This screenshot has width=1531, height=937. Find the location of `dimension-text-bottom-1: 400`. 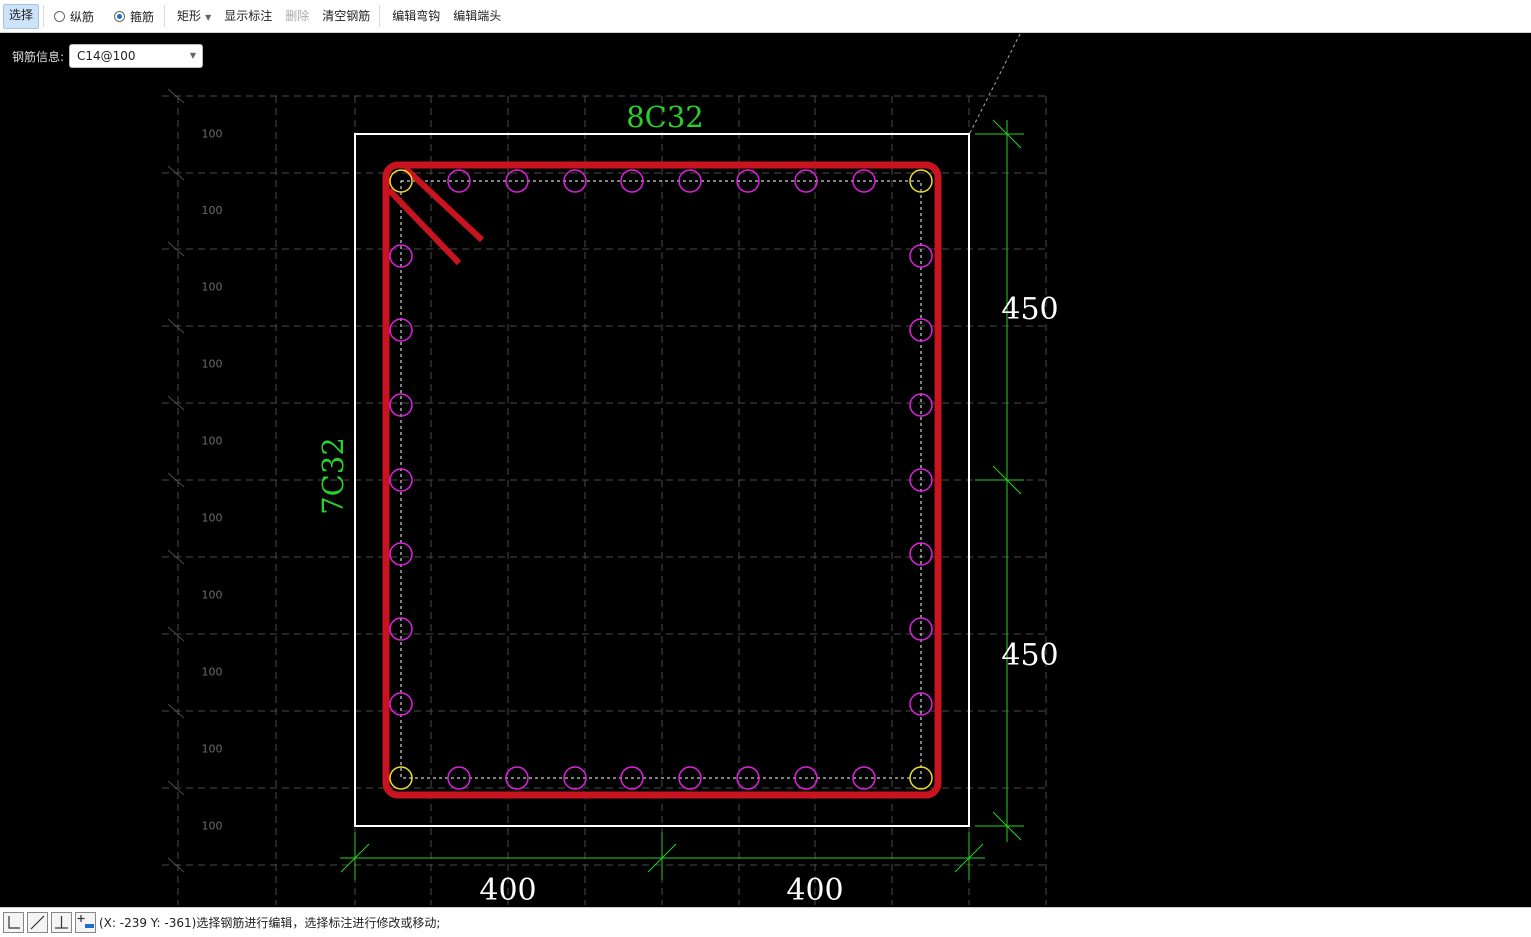

dimension-text-bottom-1: 400 is located at coordinates (507, 890).